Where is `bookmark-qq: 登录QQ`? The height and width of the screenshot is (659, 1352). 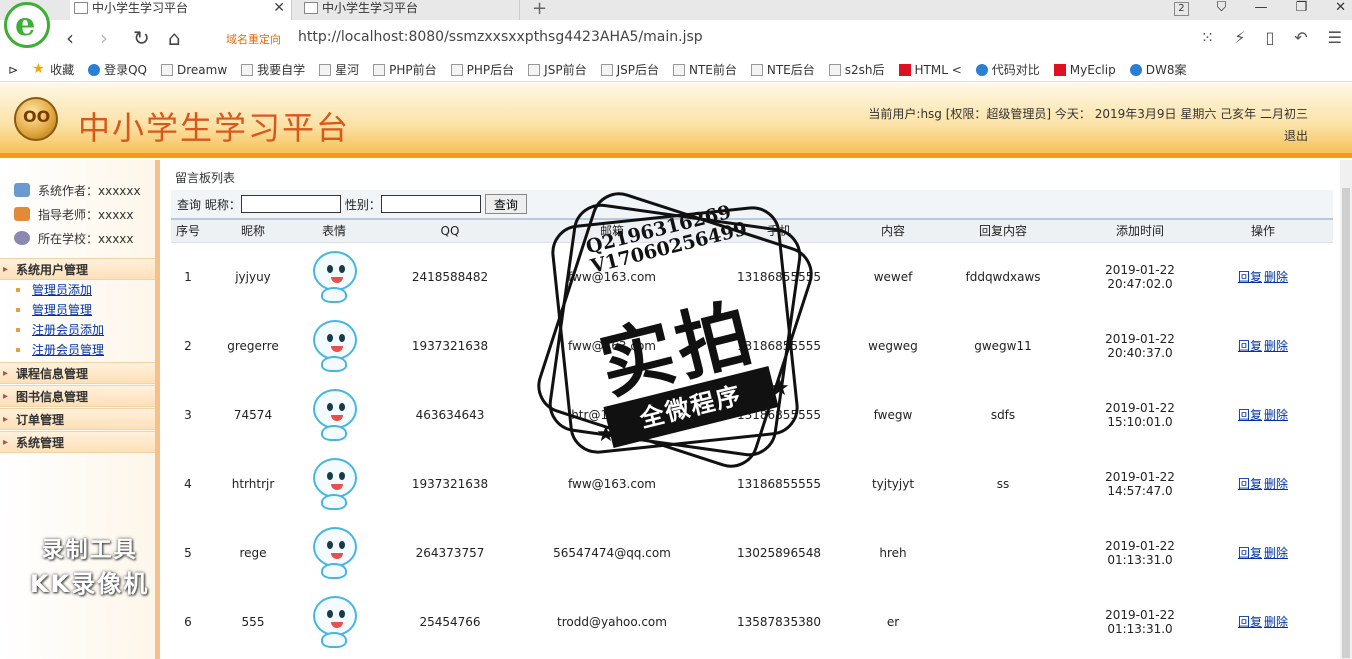
bookmark-qq: 登录QQ is located at coordinates (117, 69).